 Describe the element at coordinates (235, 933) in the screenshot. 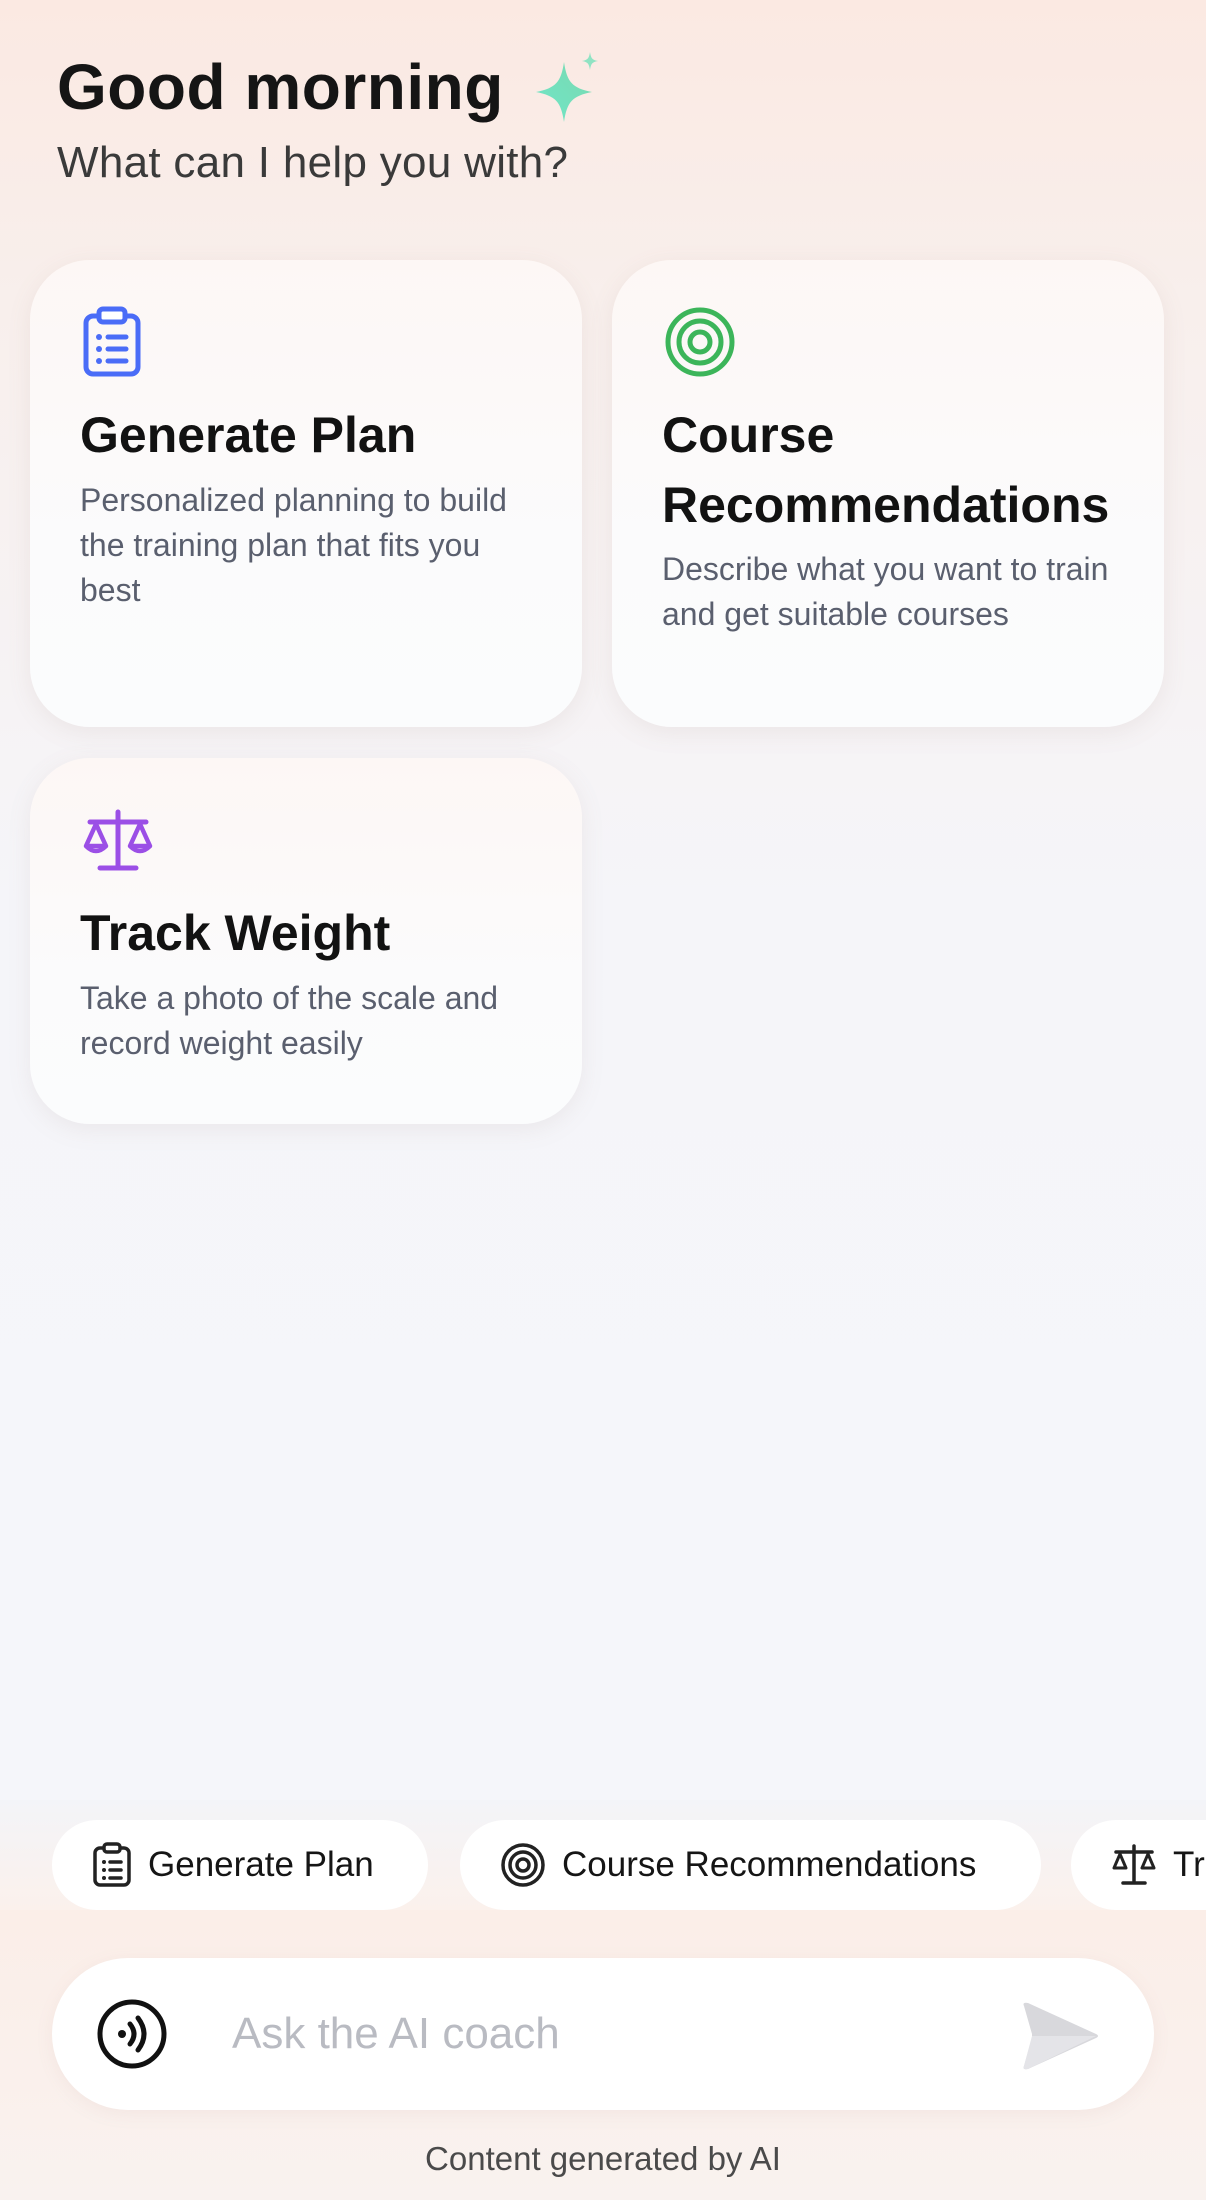

I see `card-title: Track Weight` at that location.